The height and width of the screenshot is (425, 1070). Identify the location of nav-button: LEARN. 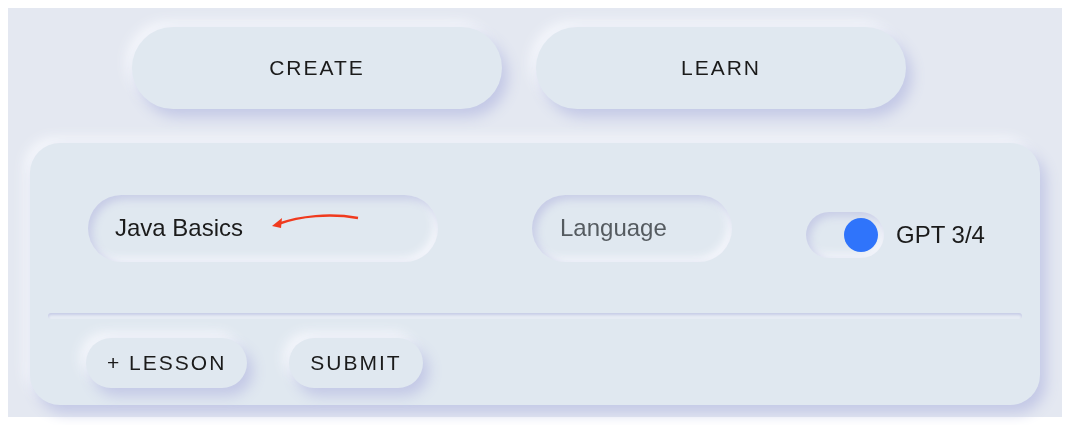
(721, 68).